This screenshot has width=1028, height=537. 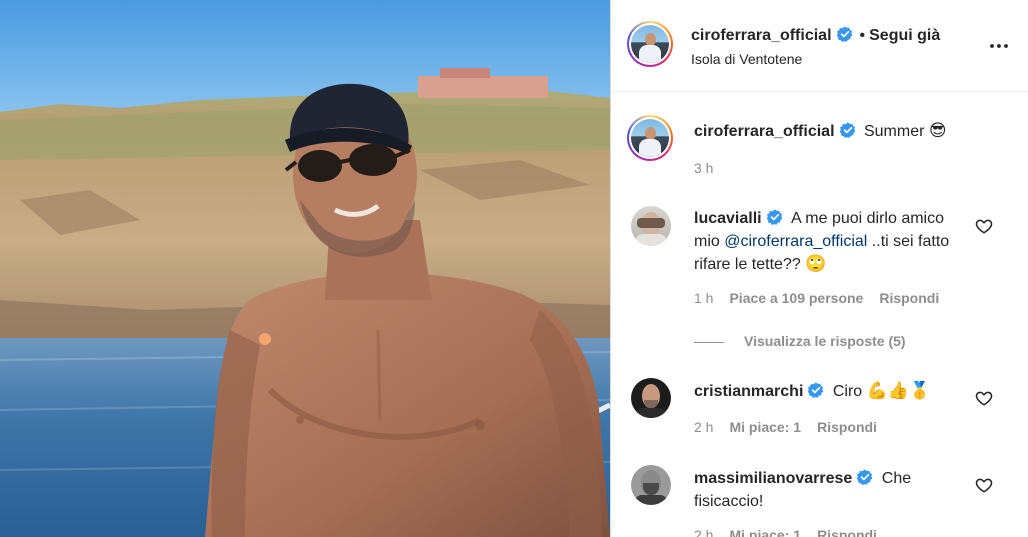 I want to click on comment-avatar-lucavialli, so click(x=651, y=226).